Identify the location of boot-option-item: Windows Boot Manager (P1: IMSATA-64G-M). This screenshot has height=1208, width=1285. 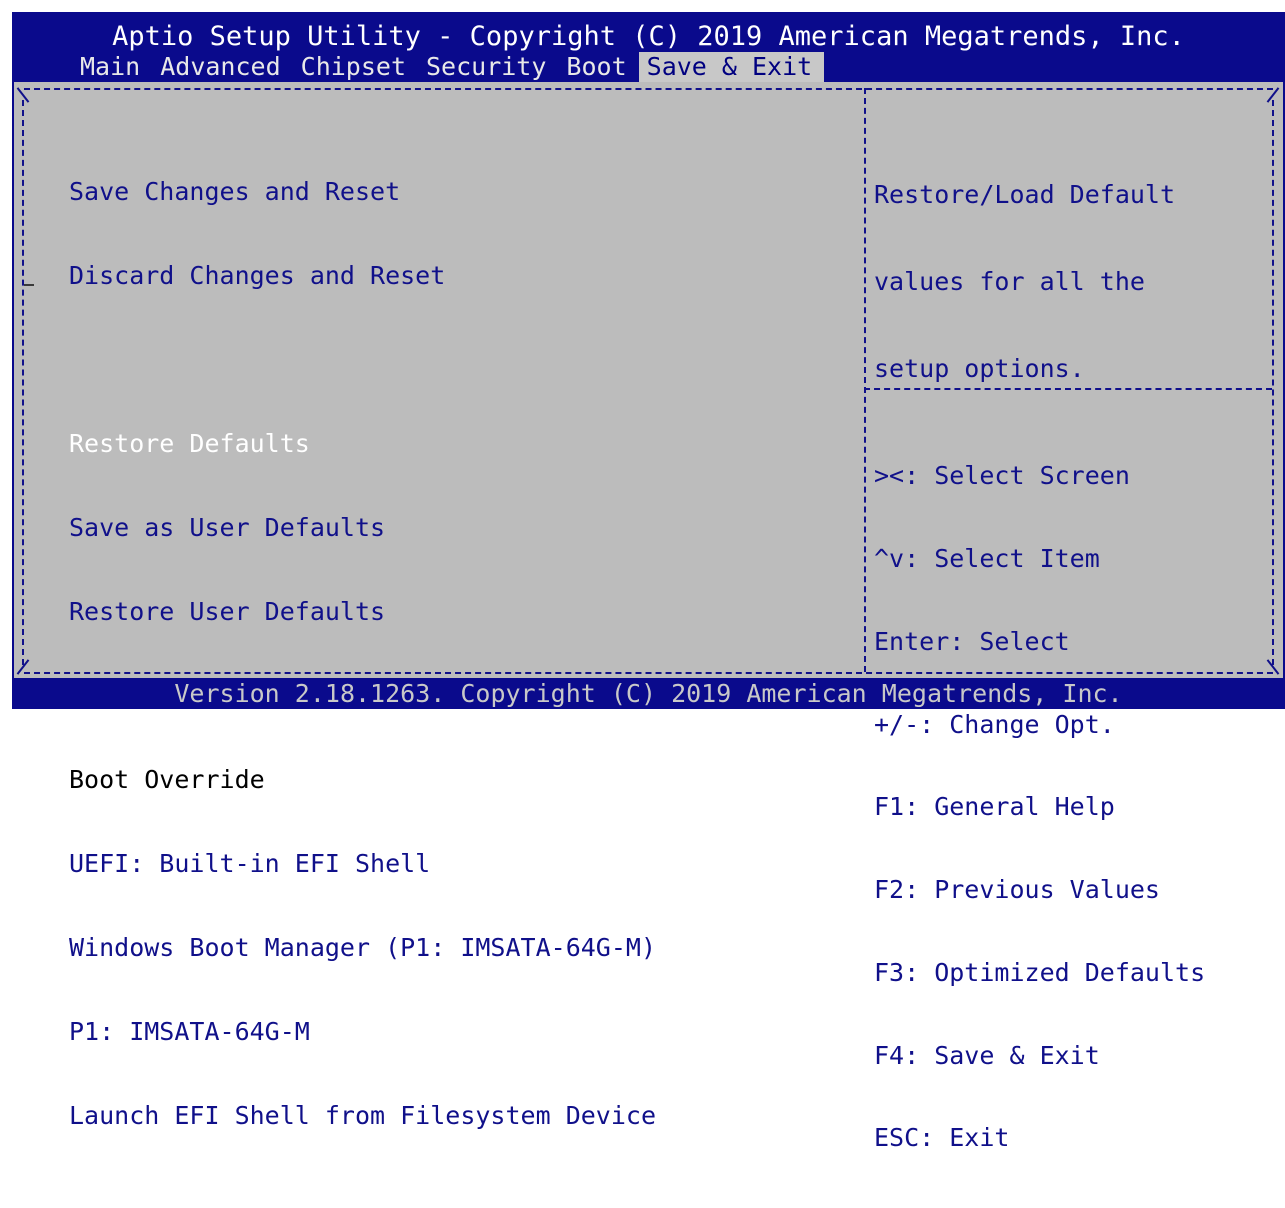
(362, 948).